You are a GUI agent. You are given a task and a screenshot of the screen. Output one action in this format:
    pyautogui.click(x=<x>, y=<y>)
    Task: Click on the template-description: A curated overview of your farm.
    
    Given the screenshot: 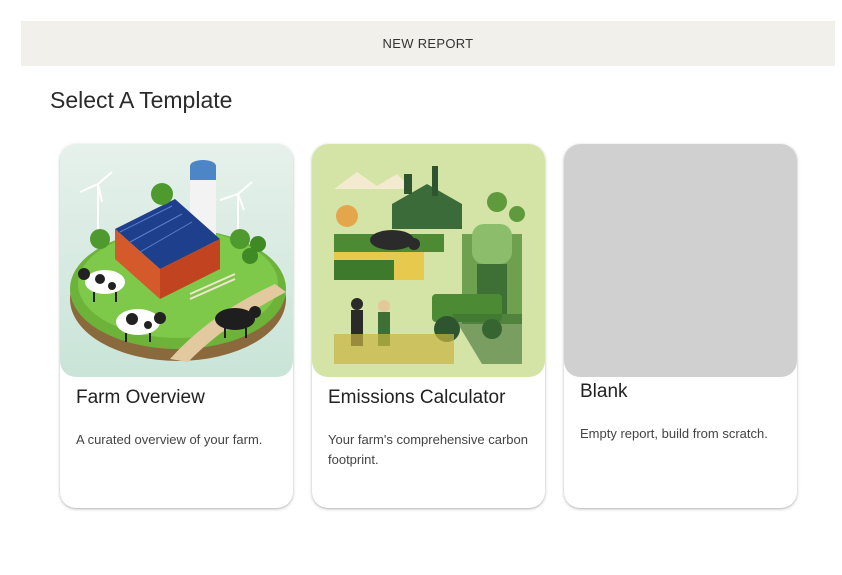 What is the action you would take?
    pyautogui.click(x=169, y=439)
    